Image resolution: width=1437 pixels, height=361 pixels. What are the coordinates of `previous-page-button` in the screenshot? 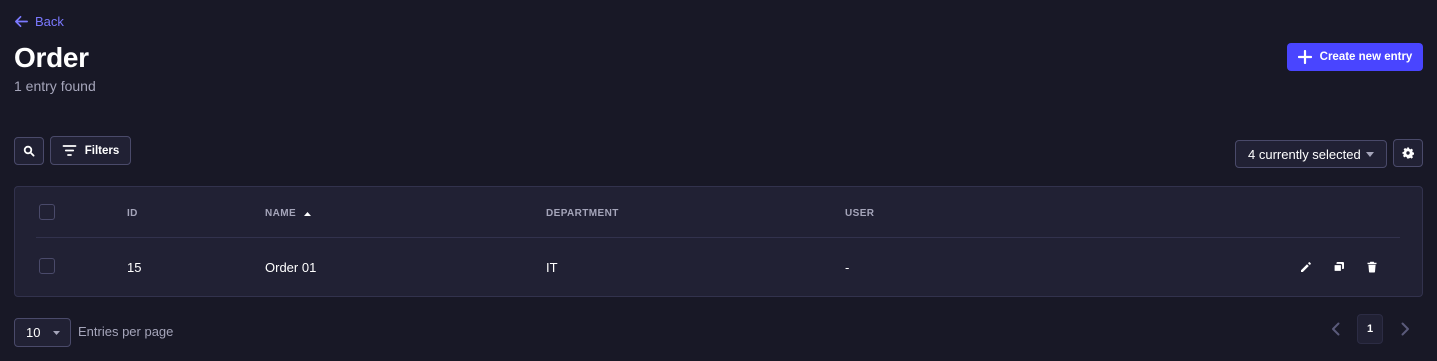 It's located at (1336, 329).